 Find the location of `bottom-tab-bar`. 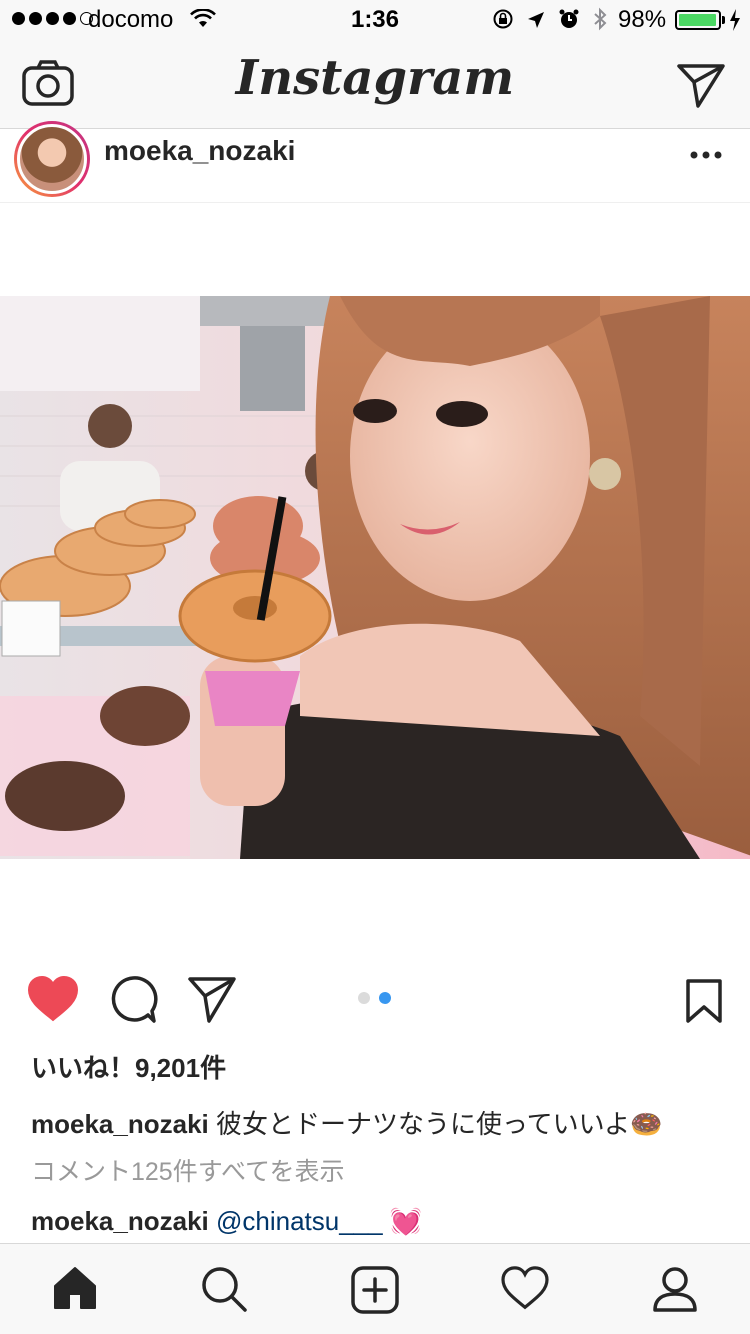

bottom-tab-bar is located at coordinates (375, 1288).